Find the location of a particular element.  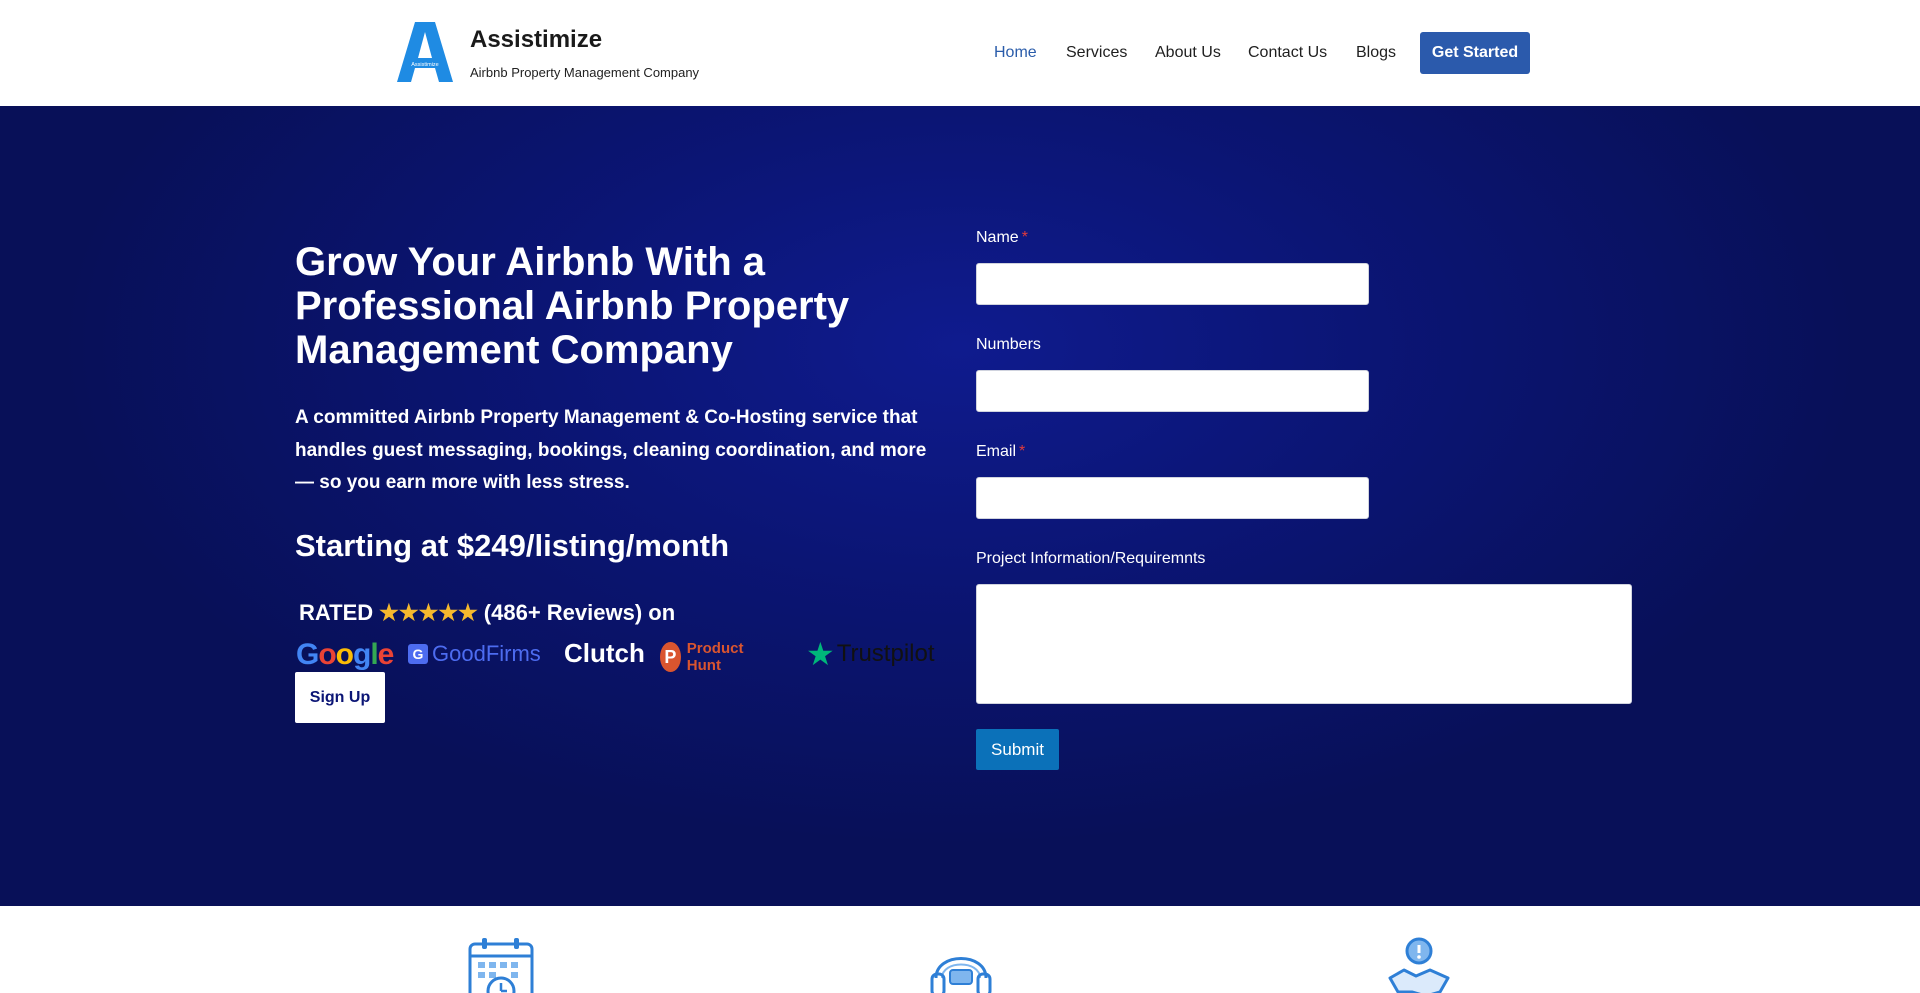

brand-tagline: Airbnb Property Management Company is located at coordinates (585, 72).